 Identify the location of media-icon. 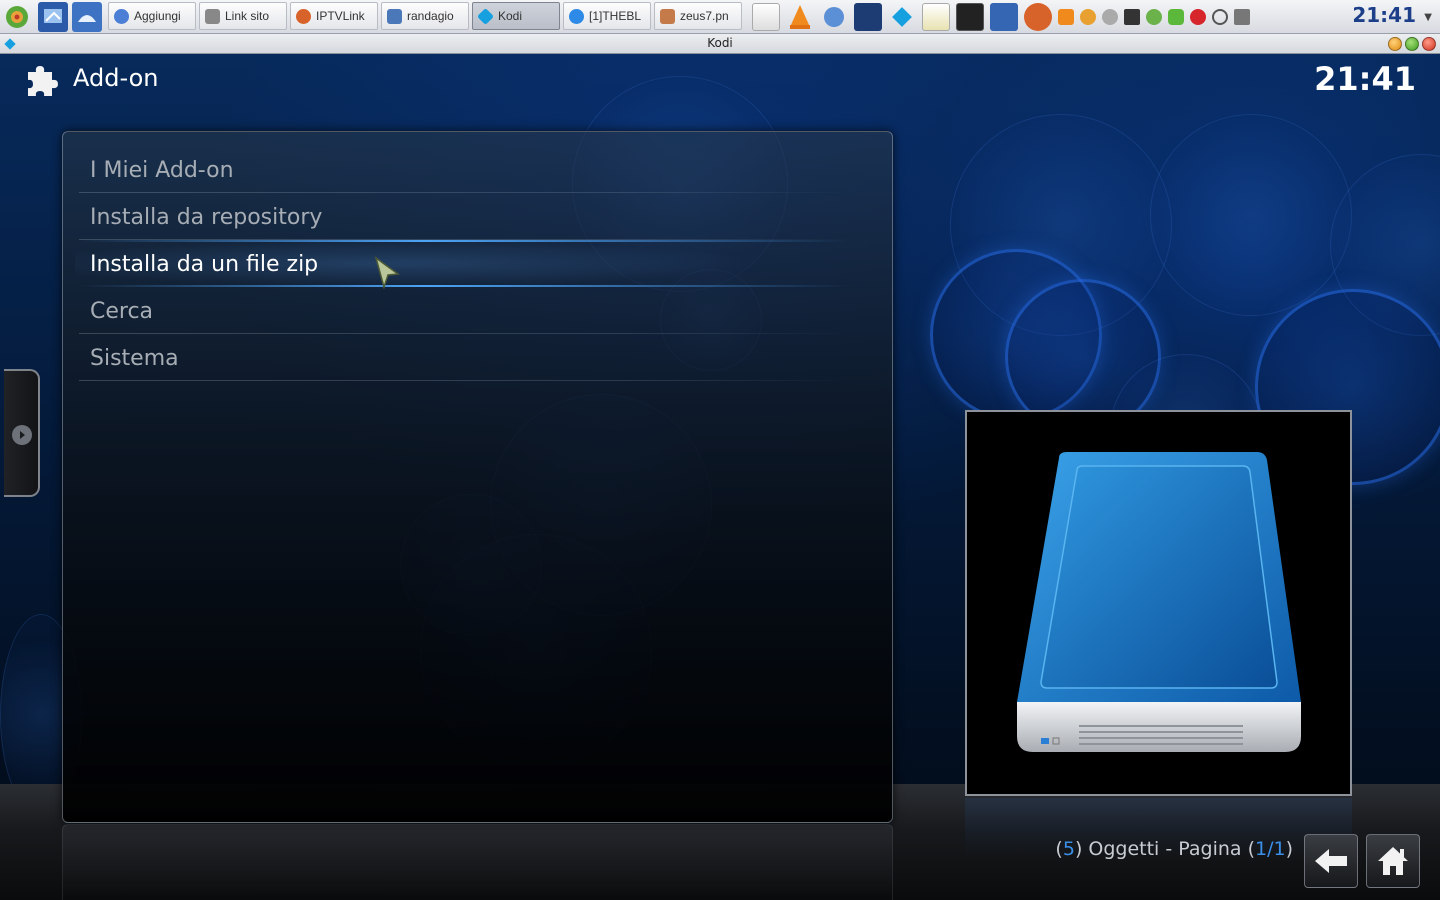
(1066, 17).